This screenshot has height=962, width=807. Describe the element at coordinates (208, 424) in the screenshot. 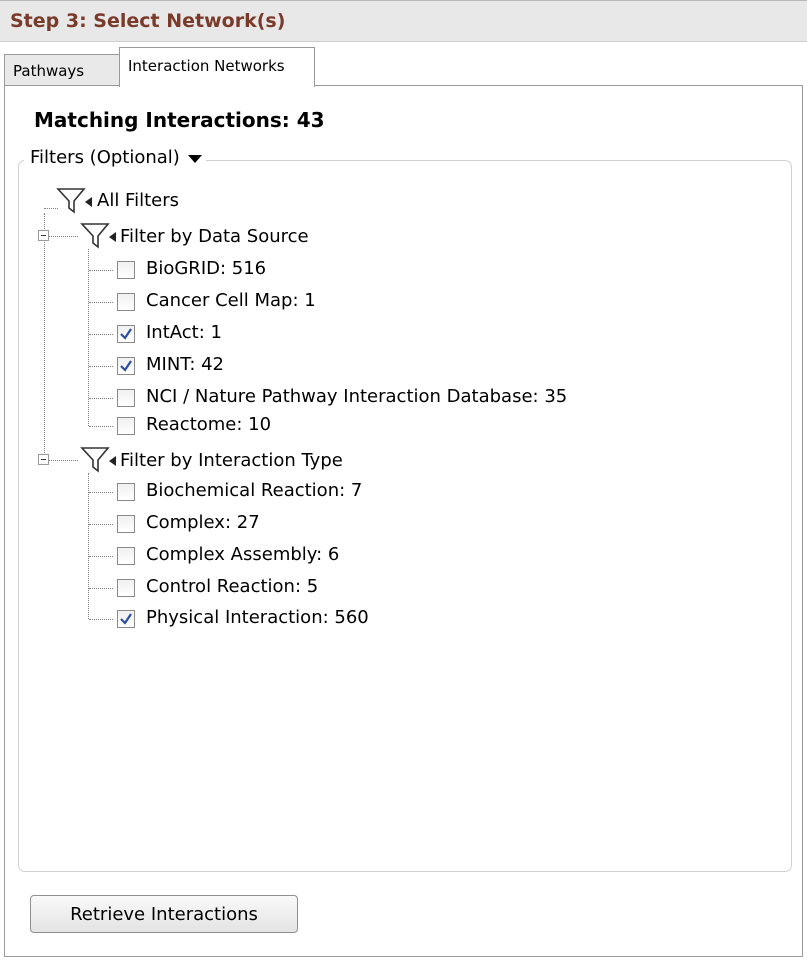

I see `filter-item-reactome: Reactome: 10` at that location.